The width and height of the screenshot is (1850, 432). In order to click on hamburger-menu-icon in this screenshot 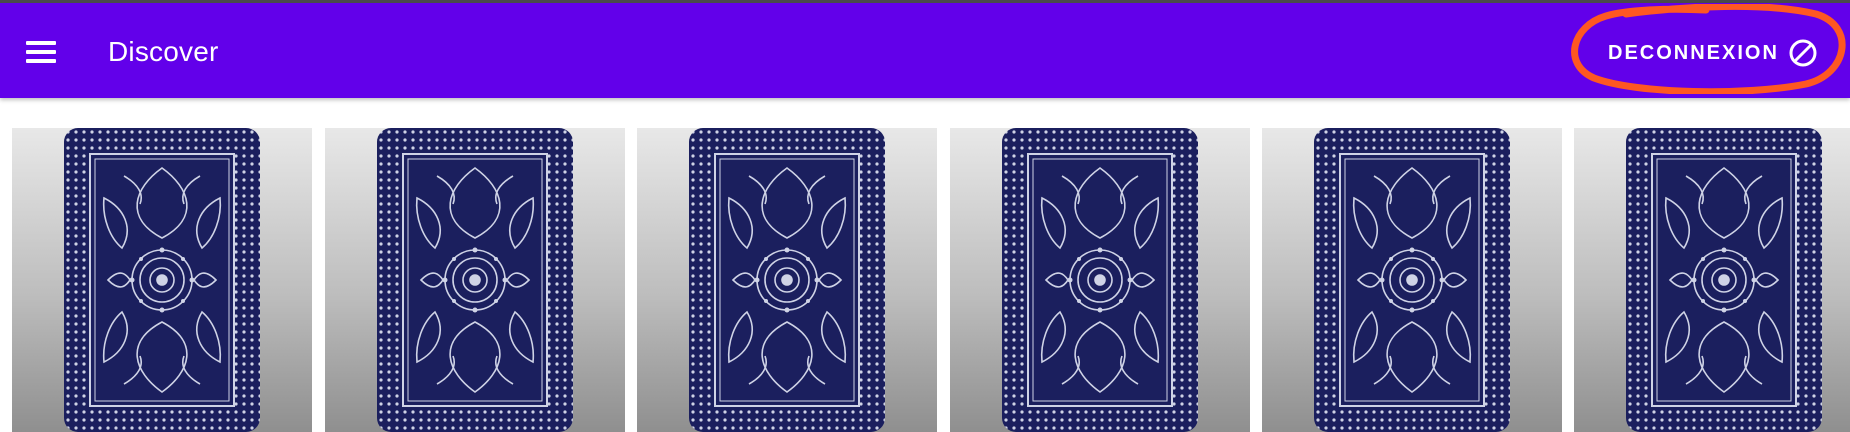, I will do `click(42, 52)`.